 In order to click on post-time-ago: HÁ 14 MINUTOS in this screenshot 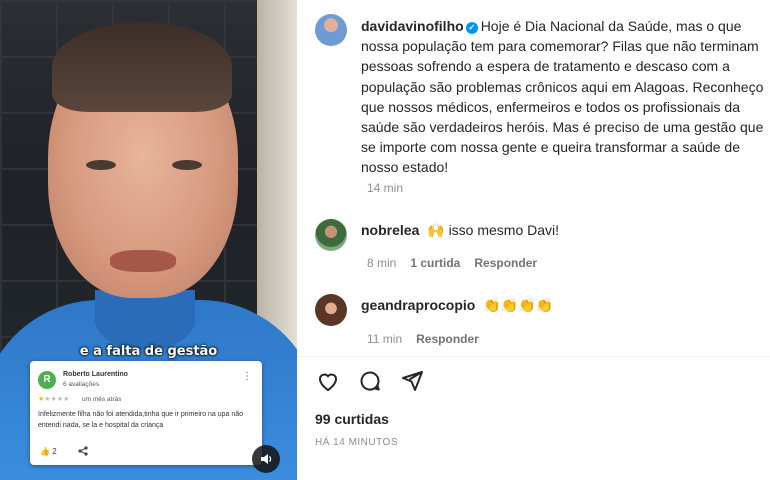, I will do `click(356, 442)`.